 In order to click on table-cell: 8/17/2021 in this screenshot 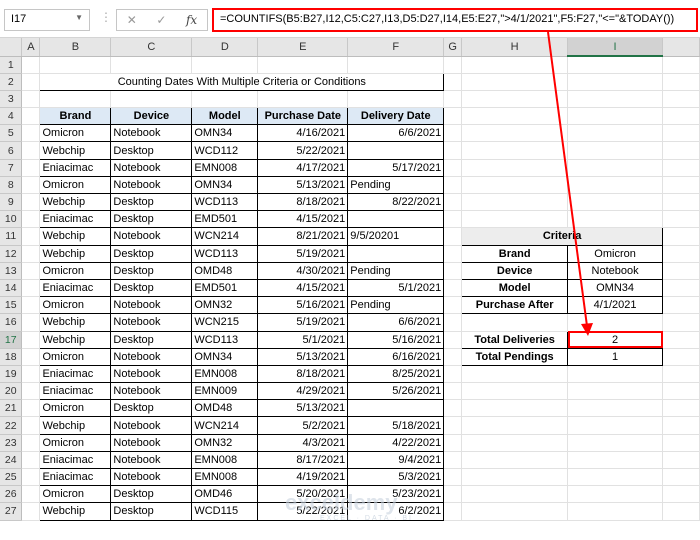, I will do `click(303, 460)`.